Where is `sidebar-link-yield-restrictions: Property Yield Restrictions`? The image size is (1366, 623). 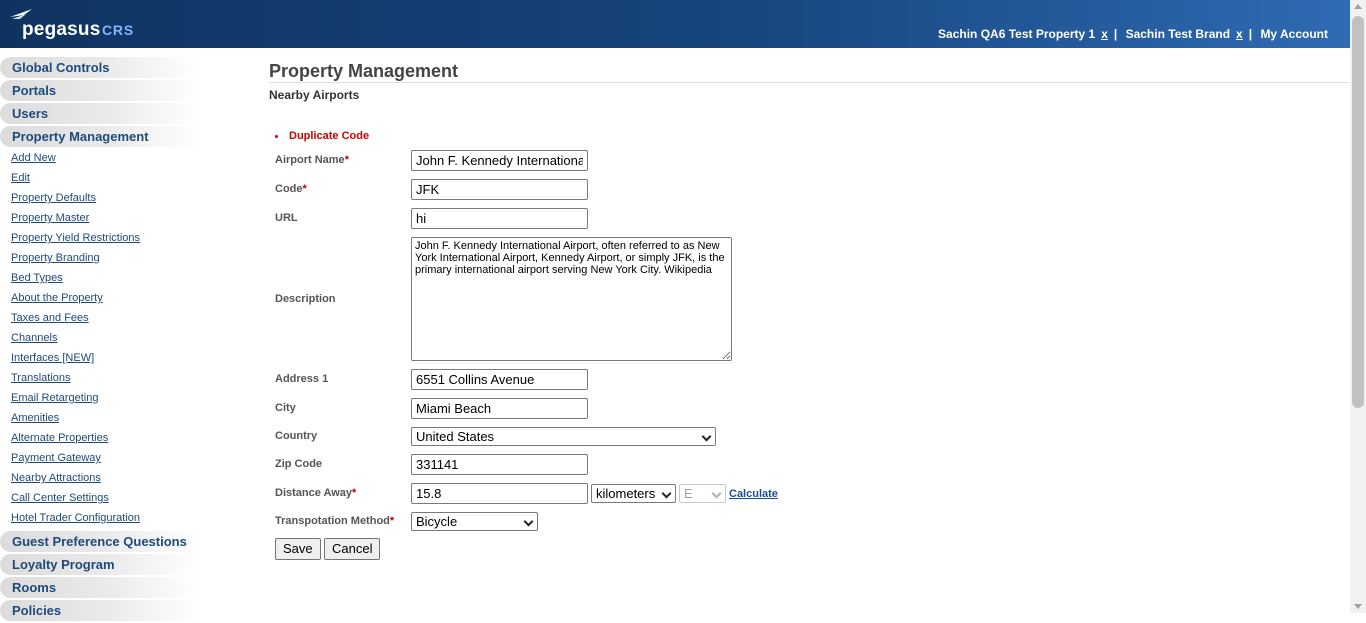 sidebar-link-yield-restrictions: Property Yield Restrictions is located at coordinates (105, 241).